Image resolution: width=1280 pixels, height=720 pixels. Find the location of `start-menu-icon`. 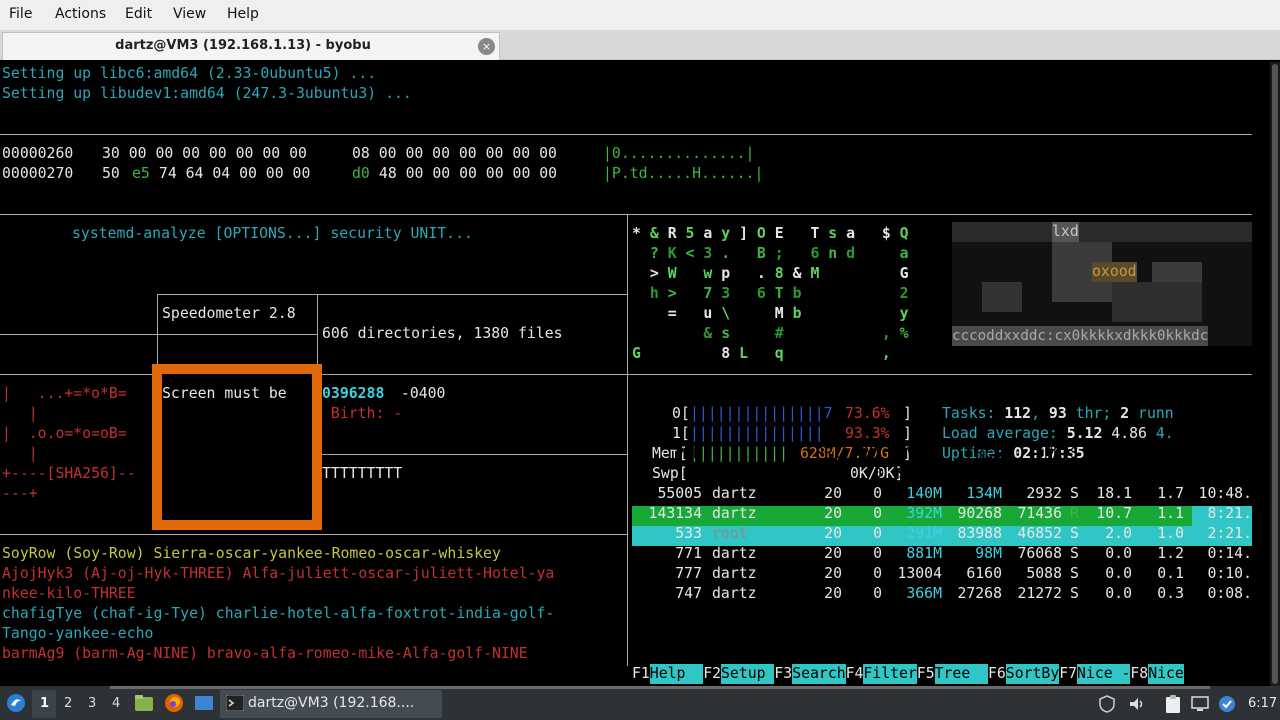

start-menu-icon is located at coordinates (16, 703).